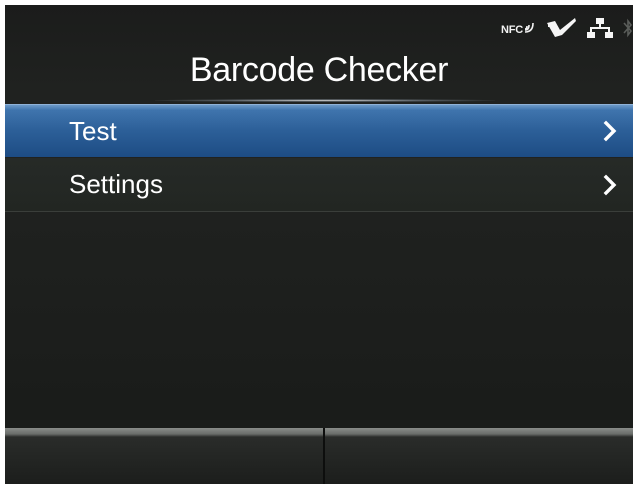 This screenshot has height=484, width=638. Describe the element at coordinates (164, 456) in the screenshot. I see `softkey-left` at that location.